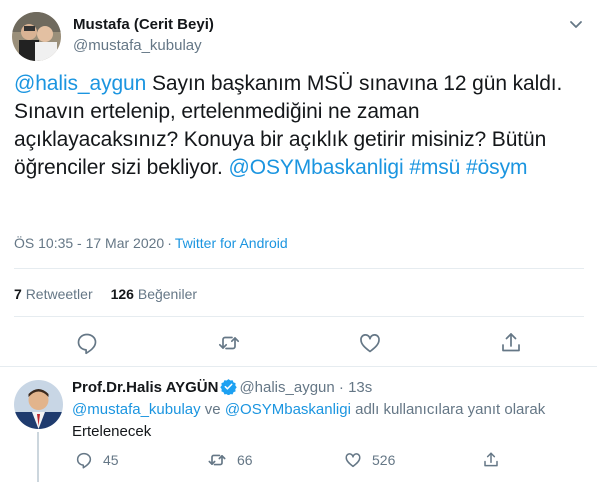 This screenshot has height=482, width=597. I want to click on hashtag-osym-link: #ösym, so click(496, 167).